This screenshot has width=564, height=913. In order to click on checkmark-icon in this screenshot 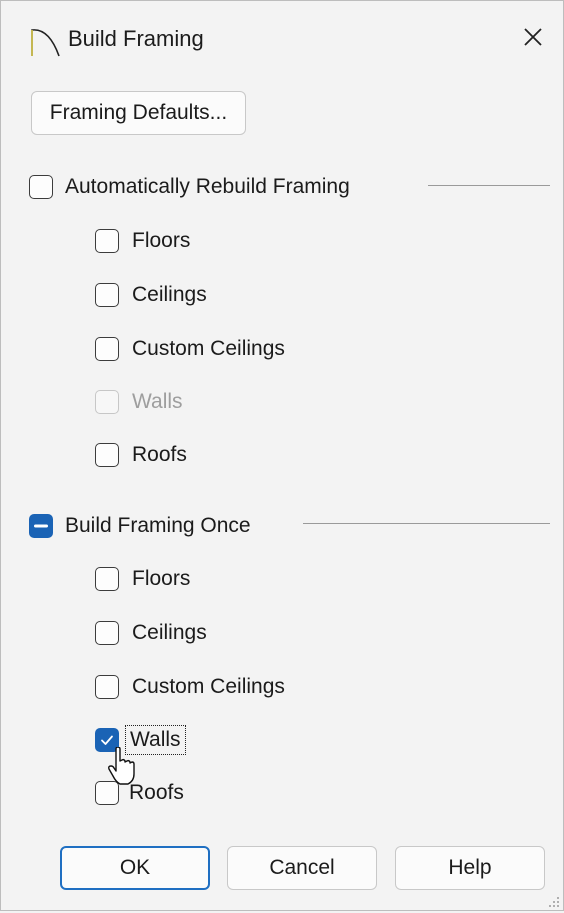, I will do `click(107, 740)`.